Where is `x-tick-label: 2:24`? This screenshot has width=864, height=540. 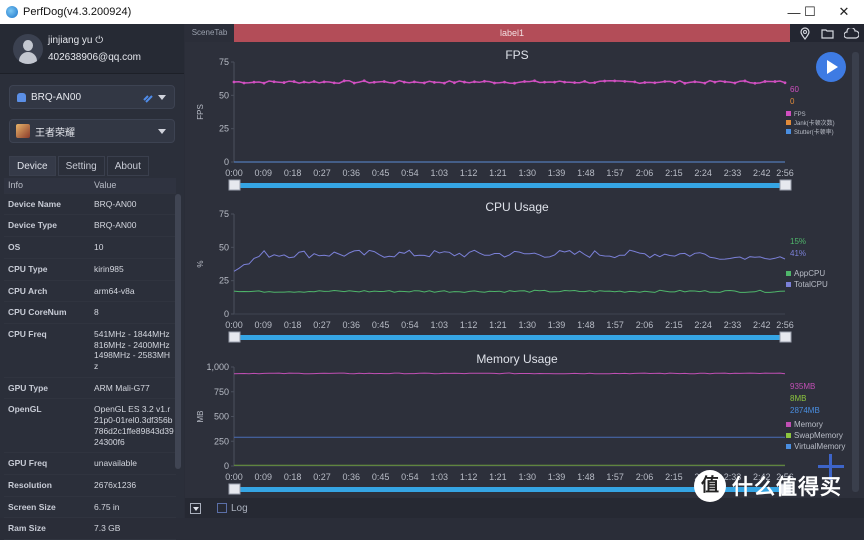 x-tick-label: 2:24 is located at coordinates (703, 325).